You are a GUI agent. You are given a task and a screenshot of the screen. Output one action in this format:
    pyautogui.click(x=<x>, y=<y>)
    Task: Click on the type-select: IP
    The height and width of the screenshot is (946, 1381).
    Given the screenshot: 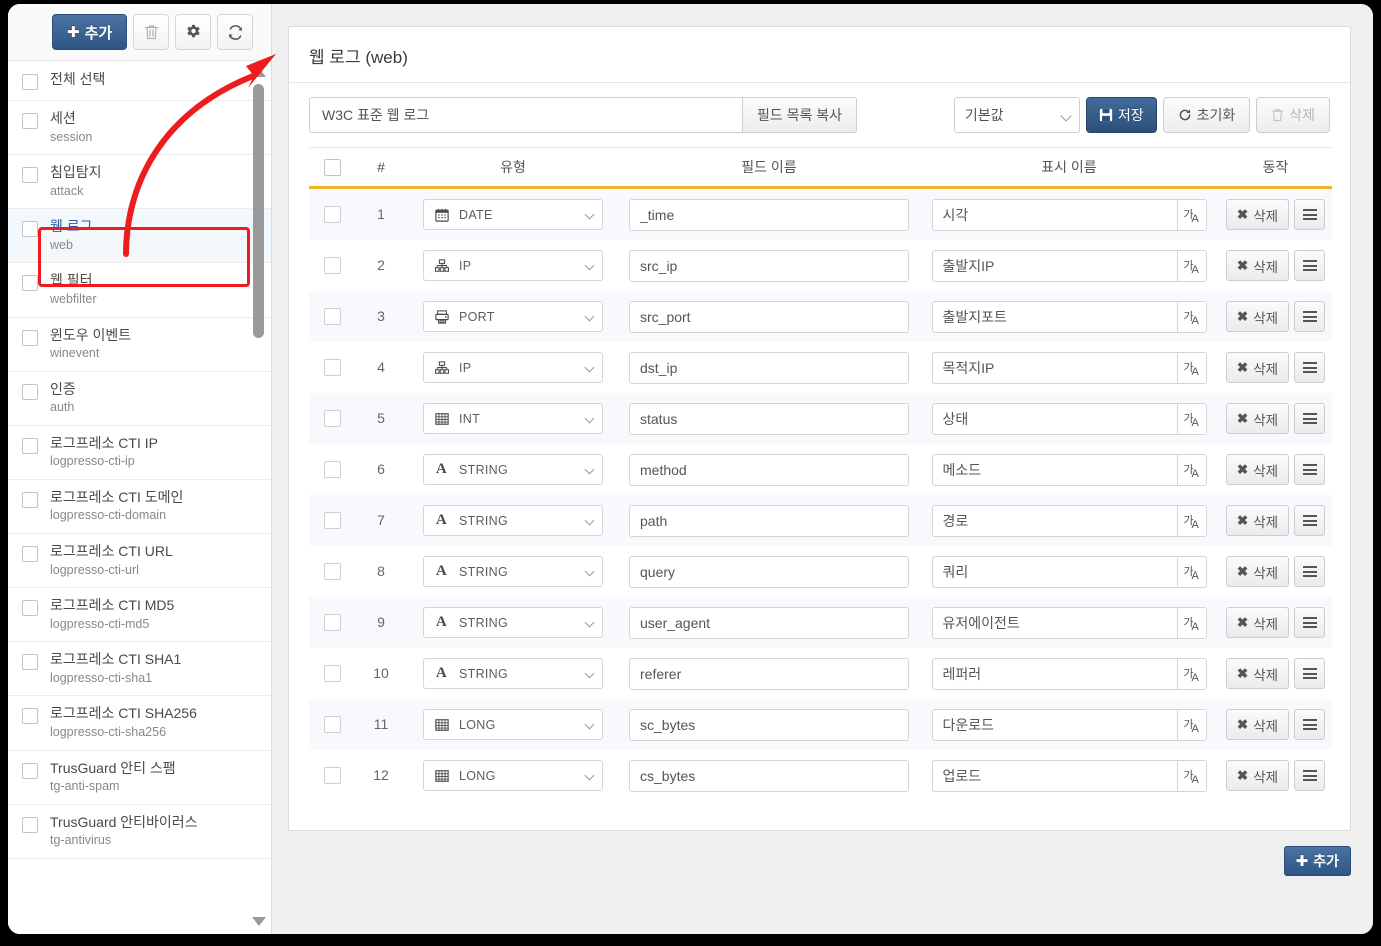 What is the action you would take?
    pyautogui.click(x=513, y=265)
    